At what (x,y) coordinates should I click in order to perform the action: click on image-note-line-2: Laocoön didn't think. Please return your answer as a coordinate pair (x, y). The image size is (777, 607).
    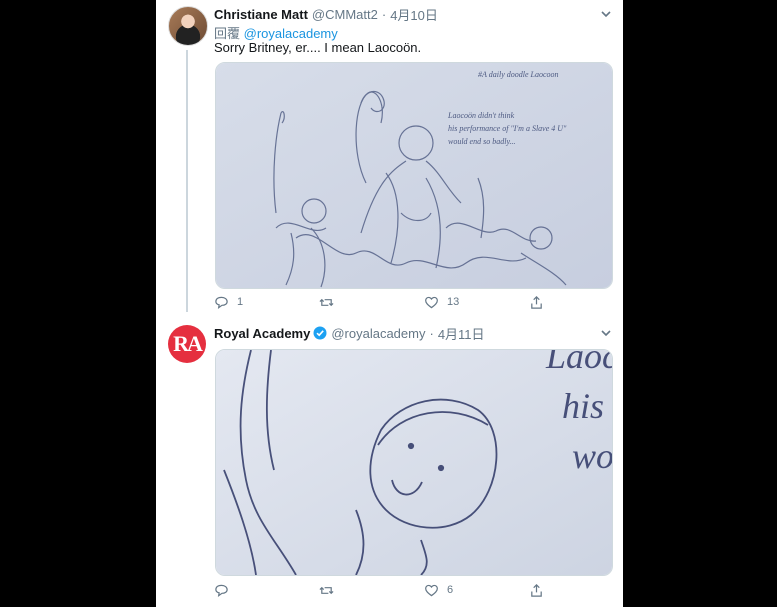
    Looking at the image, I should click on (481, 115).